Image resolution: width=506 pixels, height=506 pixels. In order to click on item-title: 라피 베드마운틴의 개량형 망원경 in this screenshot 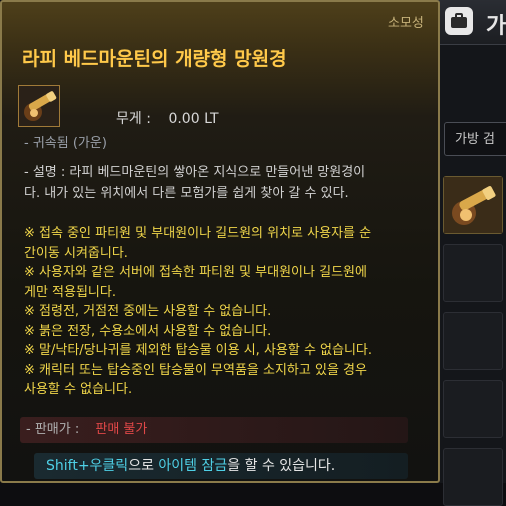, I will do `click(154, 59)`.